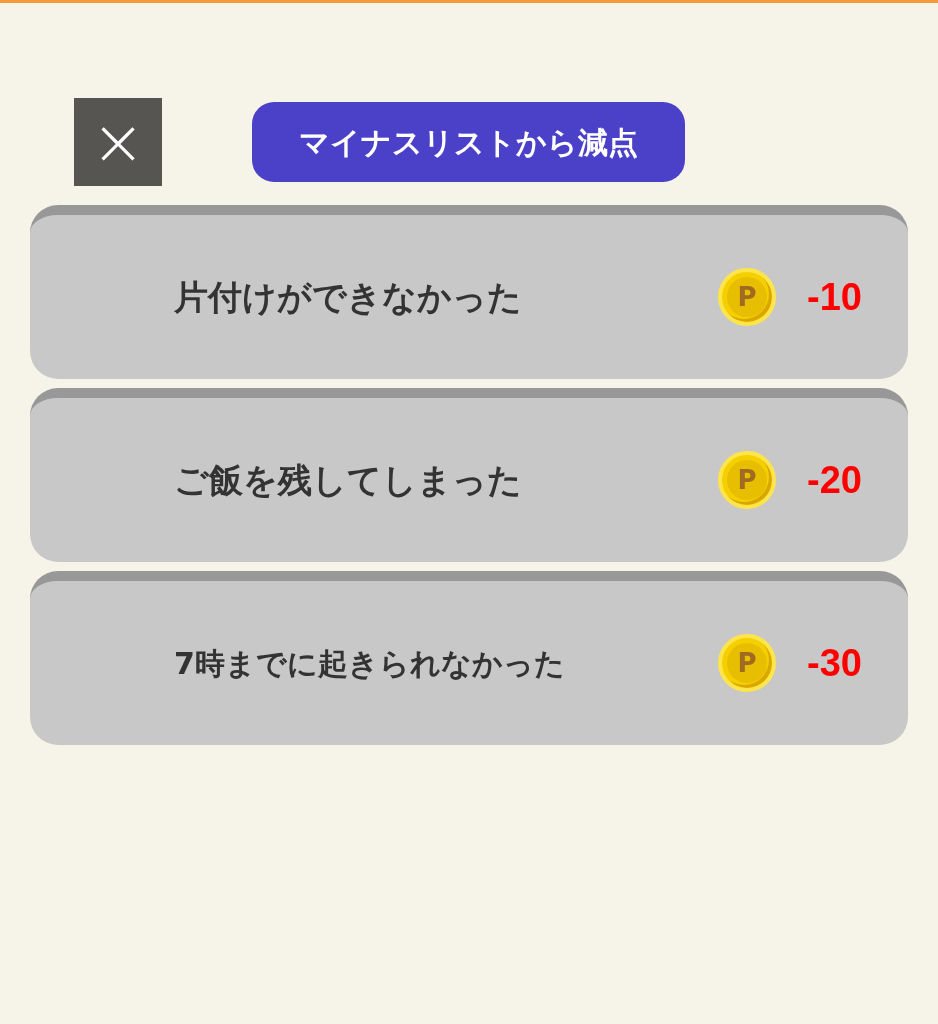  I want to click on item-label: 7時までに起きられなかった, so click(370, 663).